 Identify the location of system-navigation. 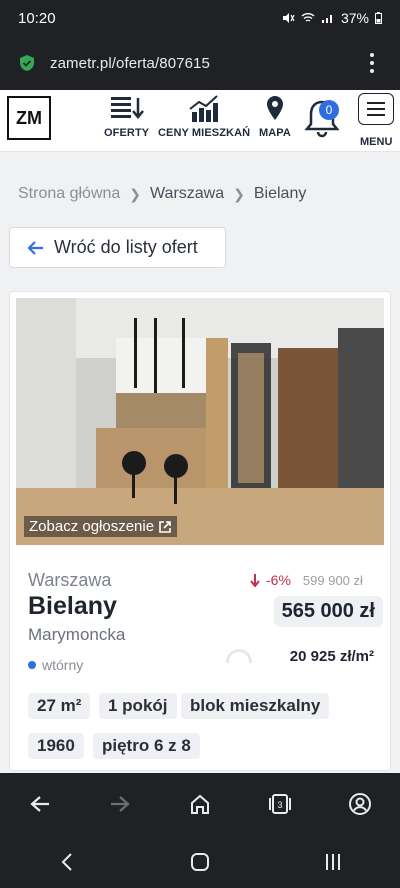
(200, 861).